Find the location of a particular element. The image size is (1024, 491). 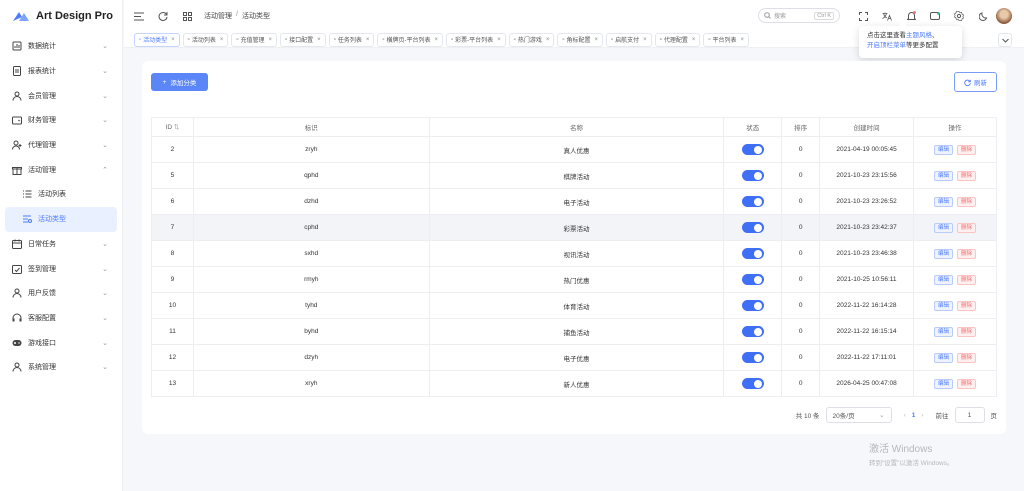

tab: ▫ 彩票-平台列表 × is located at coordinates (476, 39).